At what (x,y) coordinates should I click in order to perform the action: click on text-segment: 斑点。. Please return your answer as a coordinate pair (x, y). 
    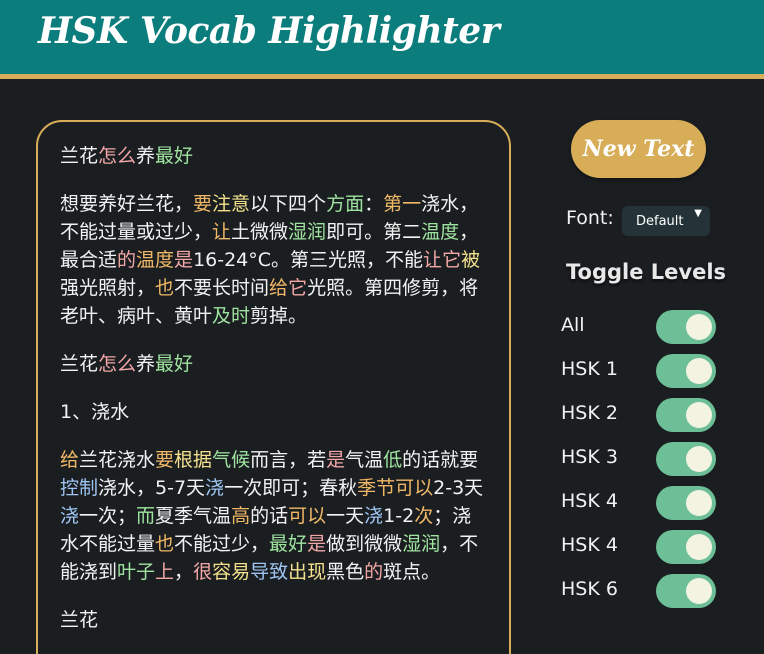
    Looking at the image, I should click on (412, 572).